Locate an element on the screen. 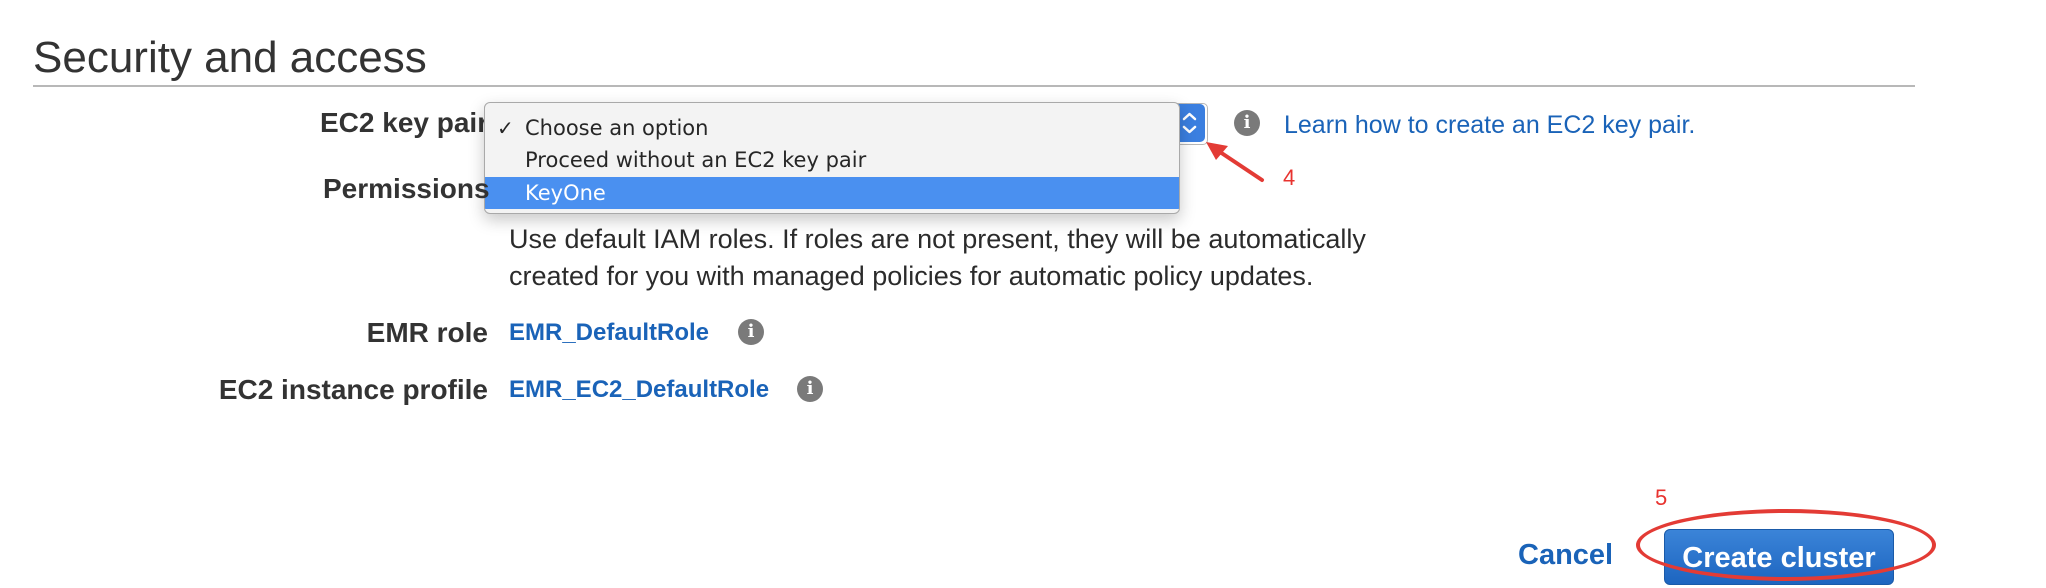 This screenshot has width=2046, height=588. emr-role-link: EMR_DefaultRole is located at coordinates (609, 333).